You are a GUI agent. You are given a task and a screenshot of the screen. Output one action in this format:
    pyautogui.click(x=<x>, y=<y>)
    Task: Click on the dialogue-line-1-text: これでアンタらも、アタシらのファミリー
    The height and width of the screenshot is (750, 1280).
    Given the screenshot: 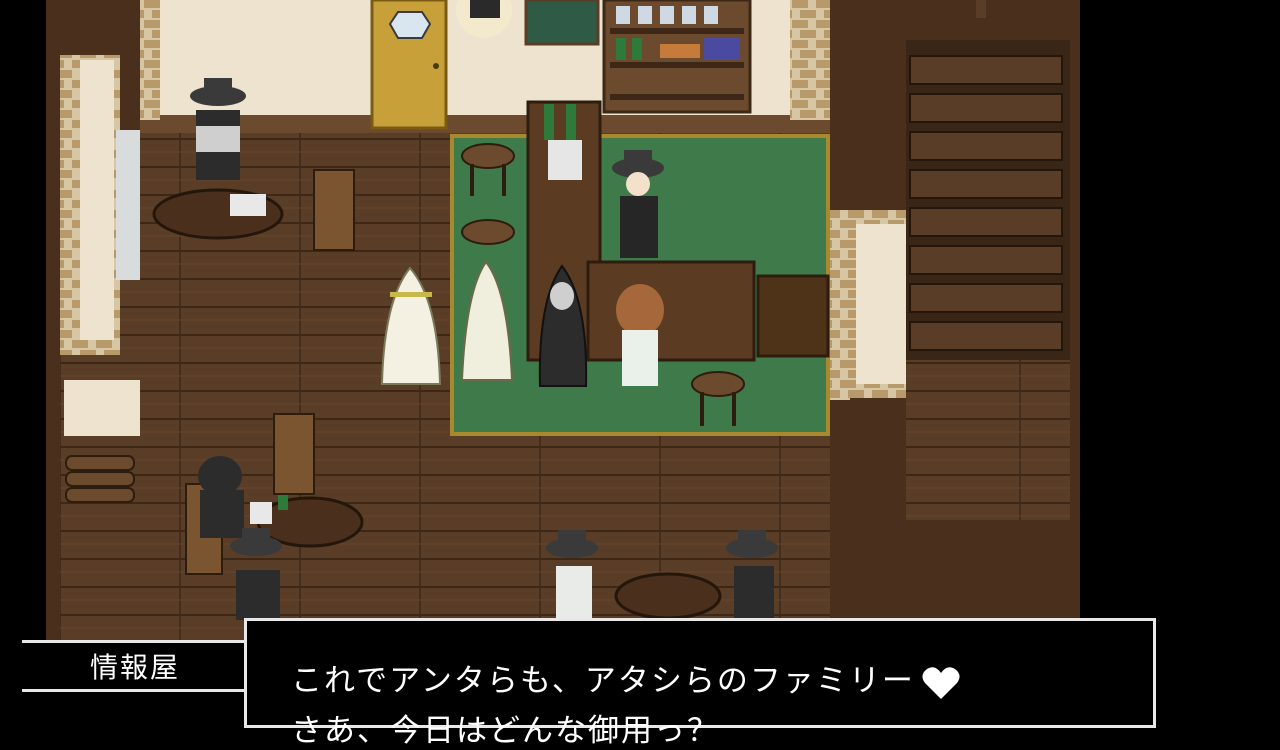 What is the action you would take?
    pyautogui.click(x=603, y=681)
    